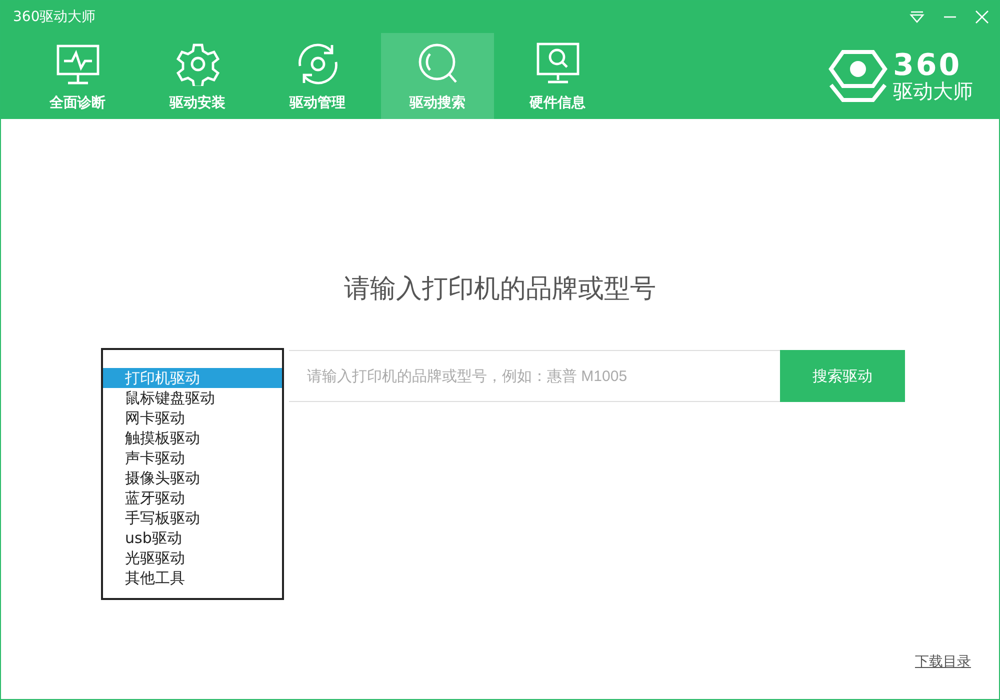 This screenshot has width=1000, height=700. What do you see at coordinates (858, 76) in the screenshot?
I see `nut-logo-icon` at bounding box center [858, 76].